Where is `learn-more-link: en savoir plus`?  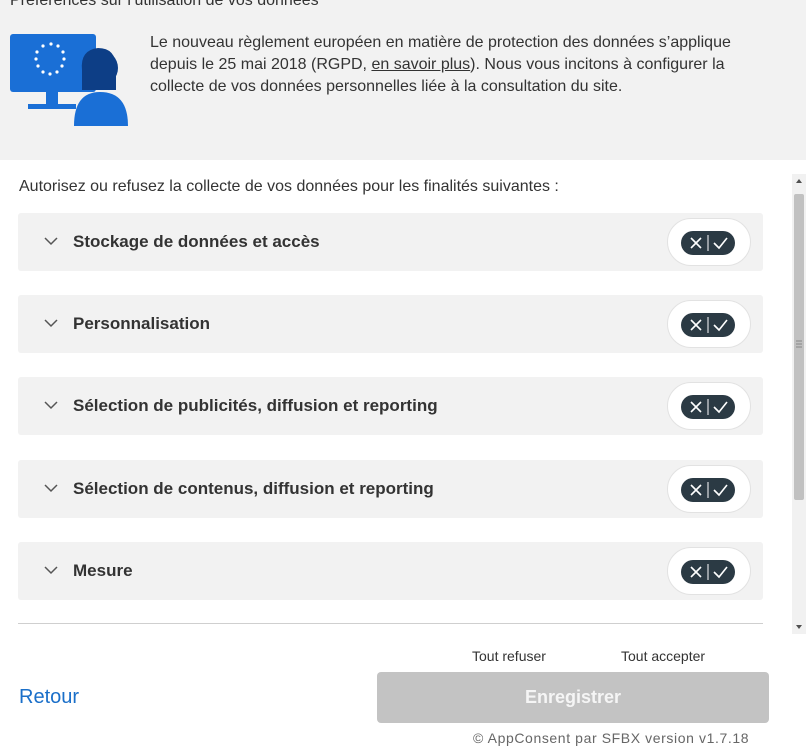 learn-more-link: en savoir plus is located at coordinates (420, 64).